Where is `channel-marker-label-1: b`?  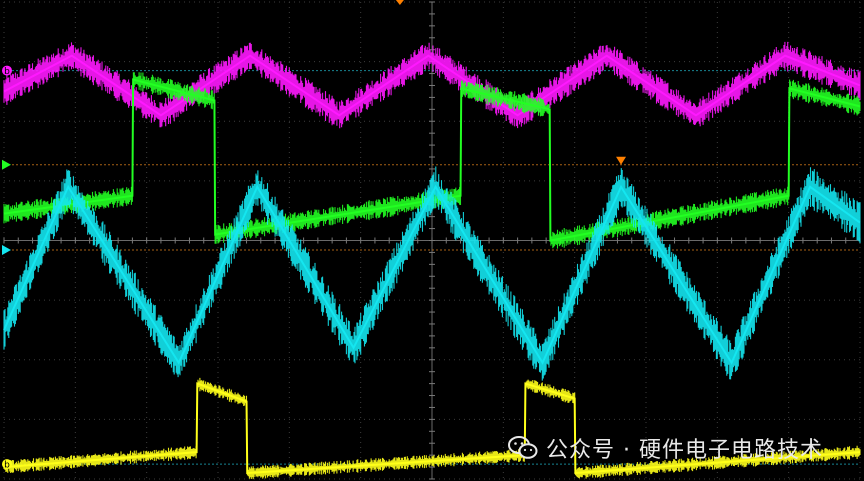 channel-marker-label-1: b is located at coordinates (7, 72).